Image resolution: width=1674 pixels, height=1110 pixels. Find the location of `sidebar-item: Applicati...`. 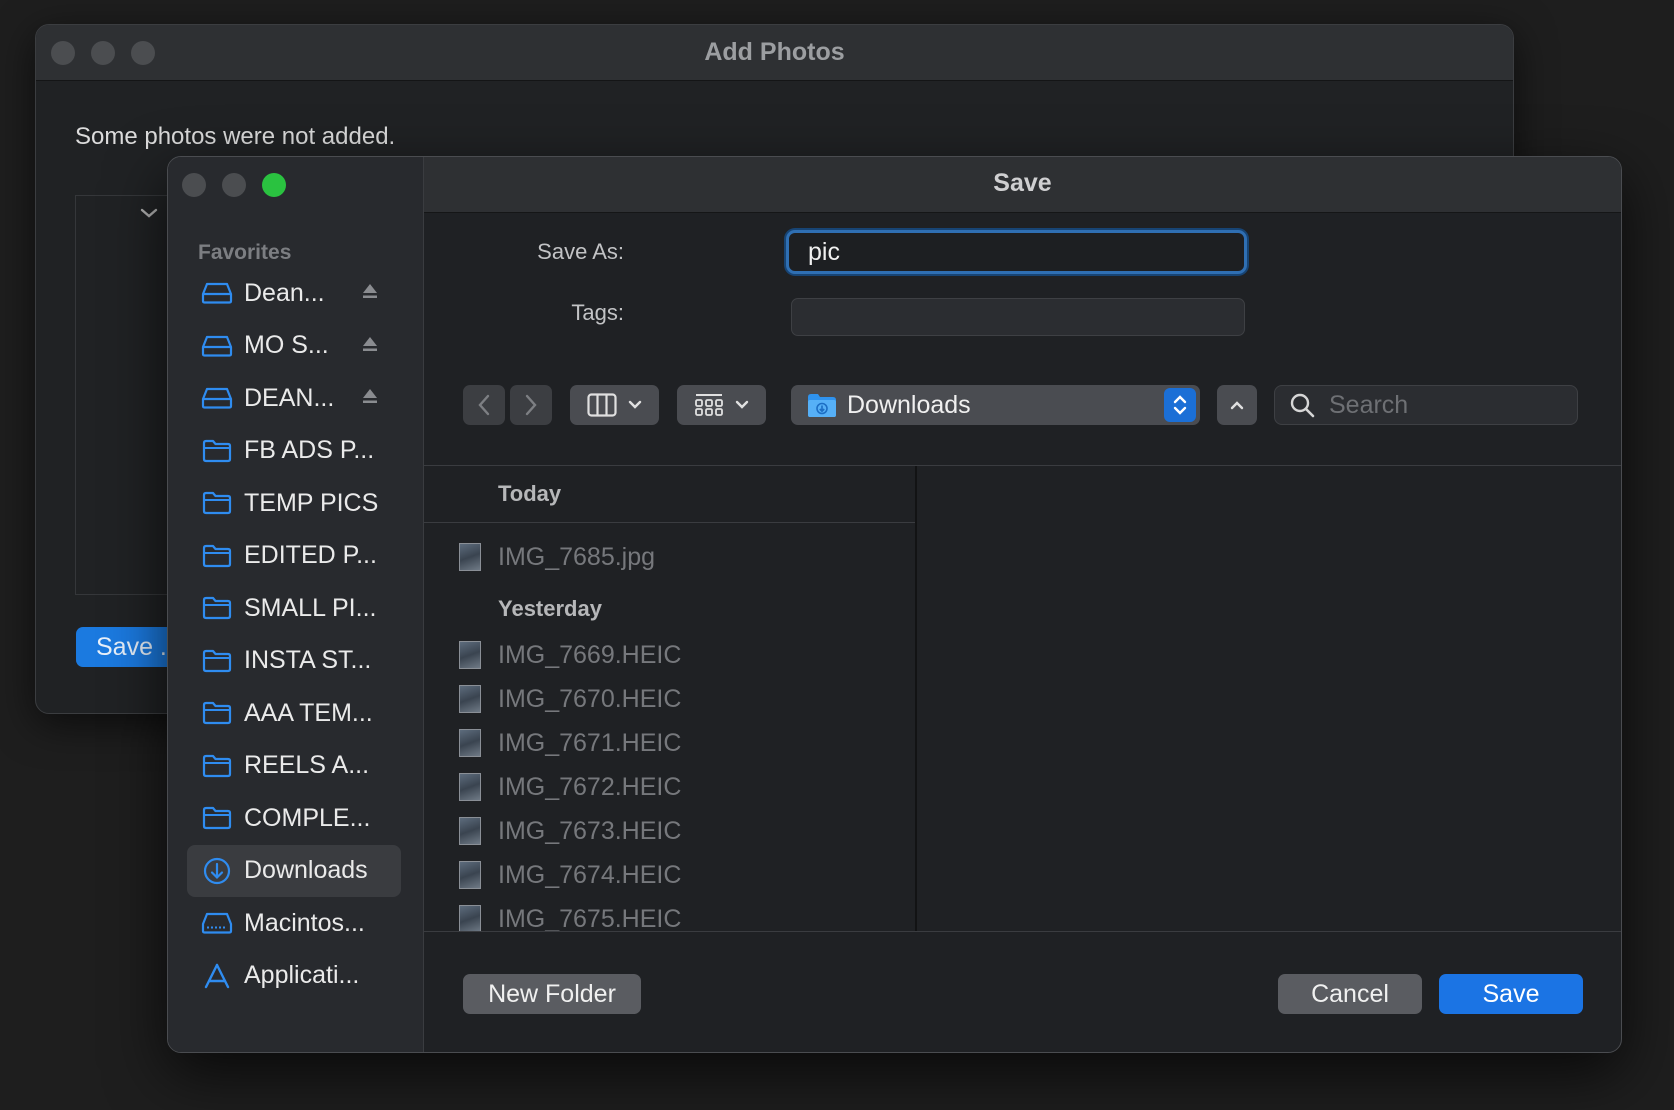

sidebar-item: Applicati... is located at coordinates (294, 976).